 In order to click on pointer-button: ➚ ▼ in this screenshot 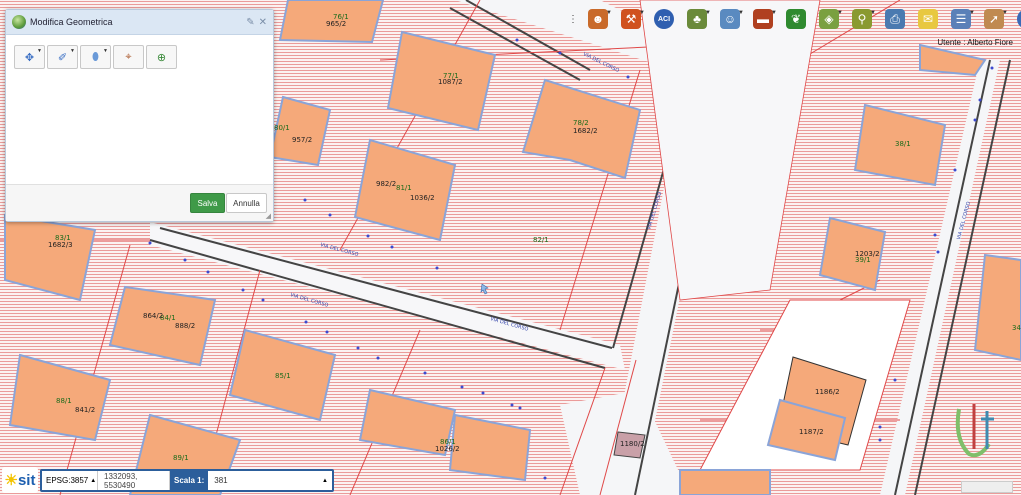, I will do `click(994, 19)`.